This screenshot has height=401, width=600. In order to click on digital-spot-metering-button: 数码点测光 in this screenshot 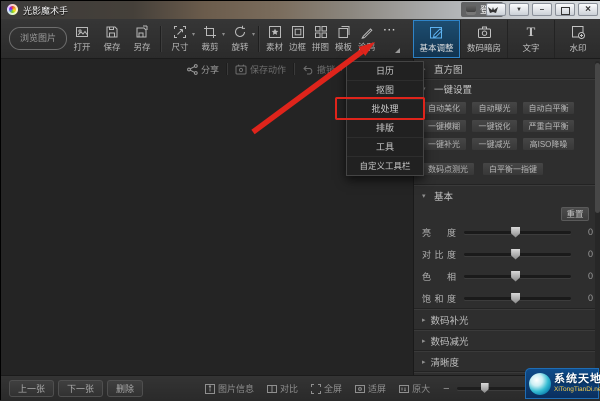, I will do `click(448, 169)`.